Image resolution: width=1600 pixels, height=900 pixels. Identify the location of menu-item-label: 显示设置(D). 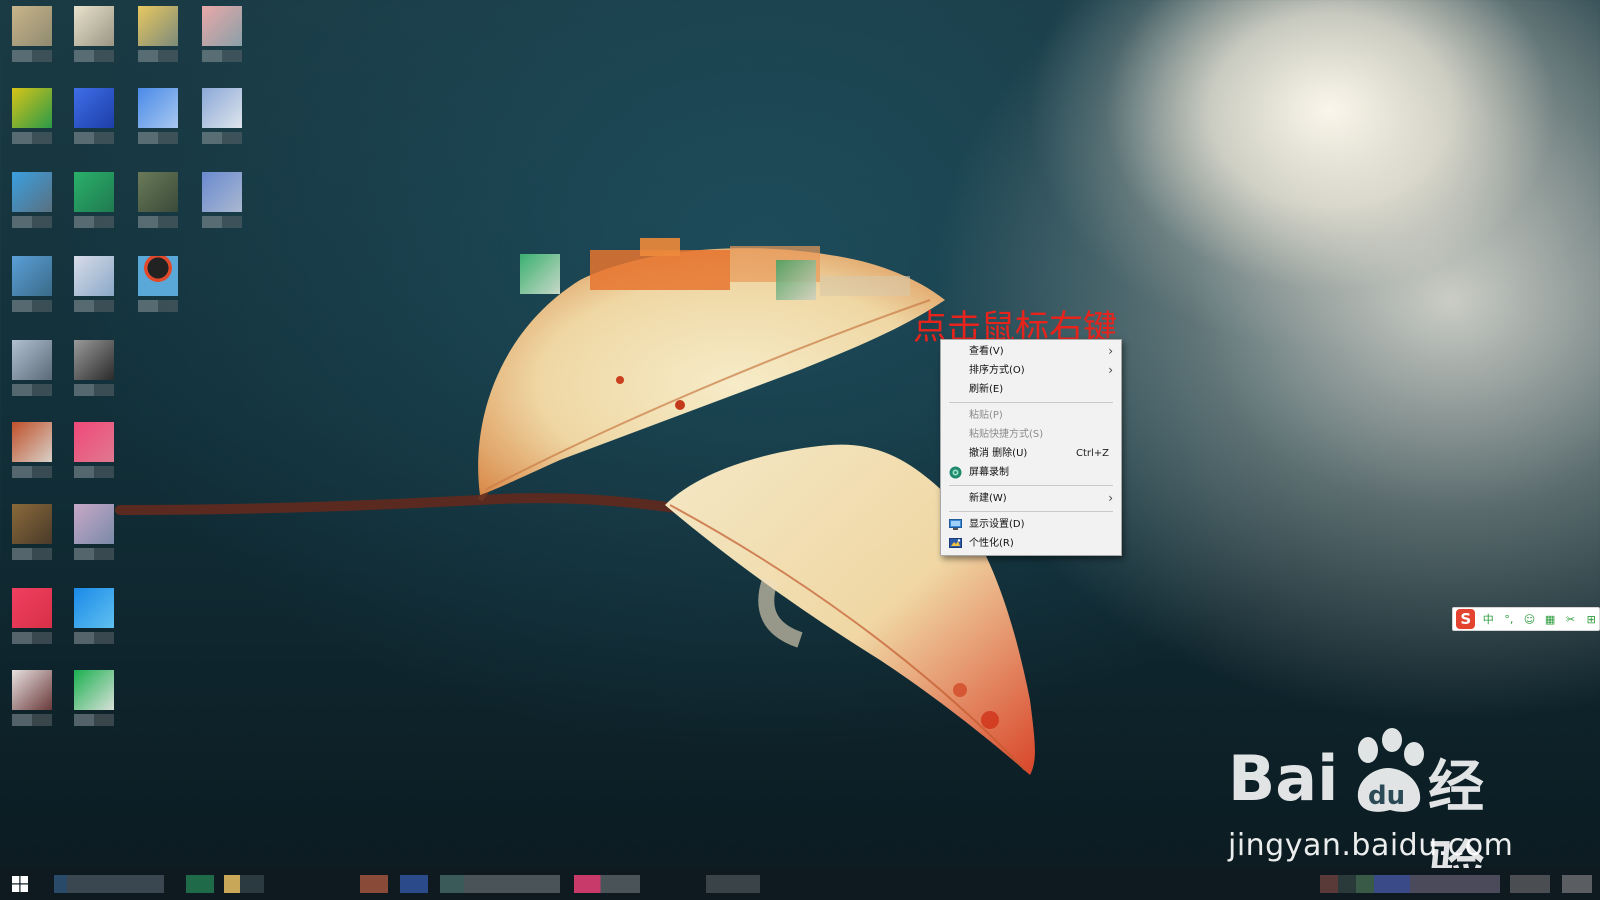
(997, 524).